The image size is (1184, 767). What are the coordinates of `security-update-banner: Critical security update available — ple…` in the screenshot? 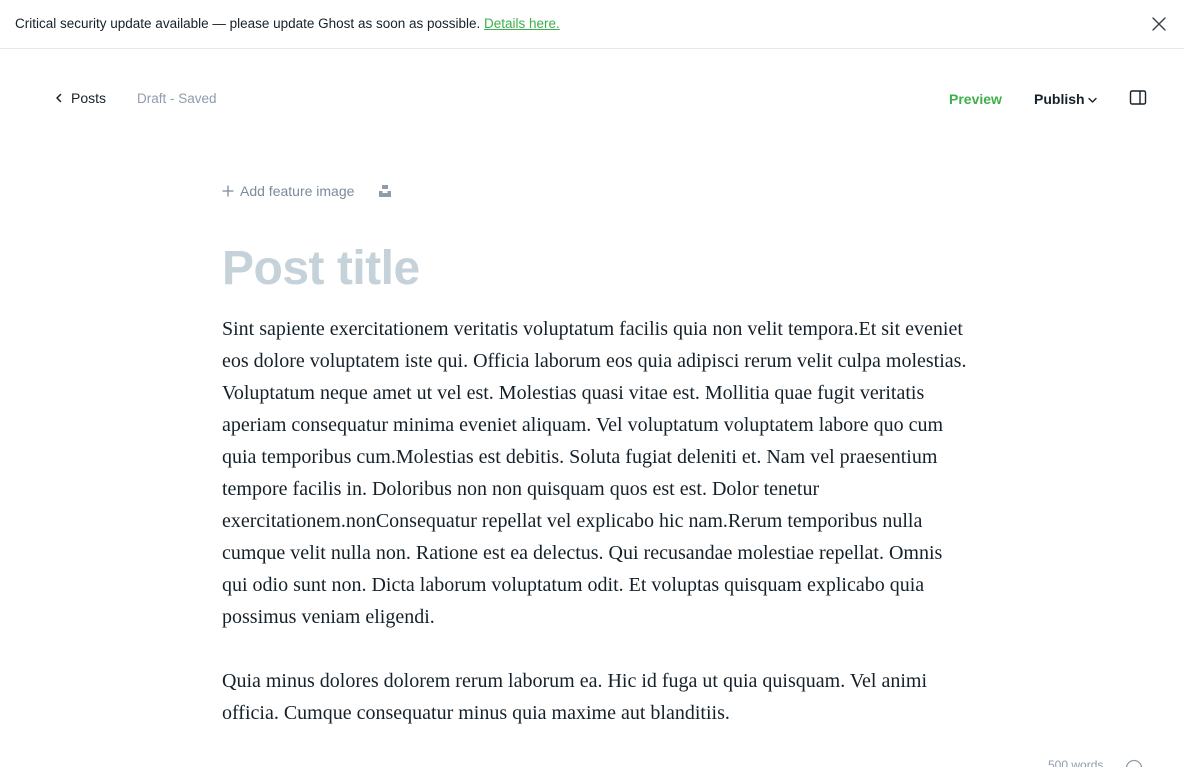 It's located at (592, 24).